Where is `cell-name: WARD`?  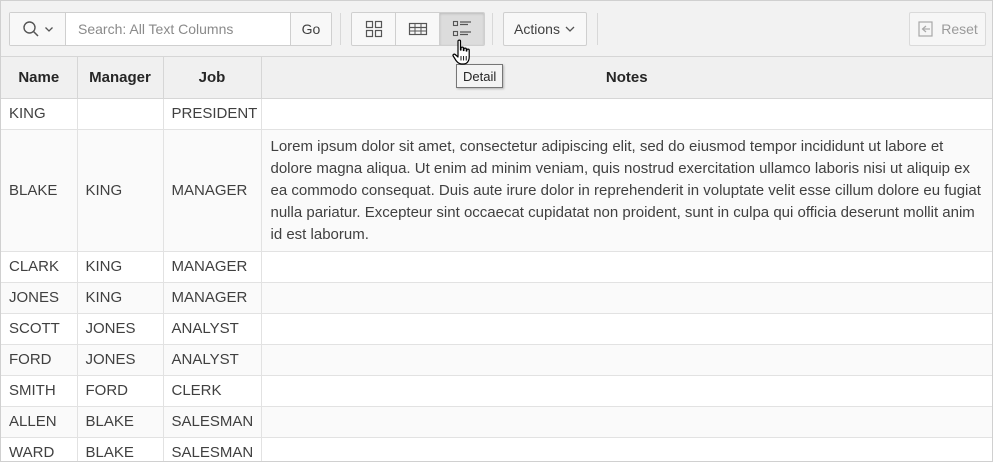 cell-name: WARD is located at coordinates (39, 449).